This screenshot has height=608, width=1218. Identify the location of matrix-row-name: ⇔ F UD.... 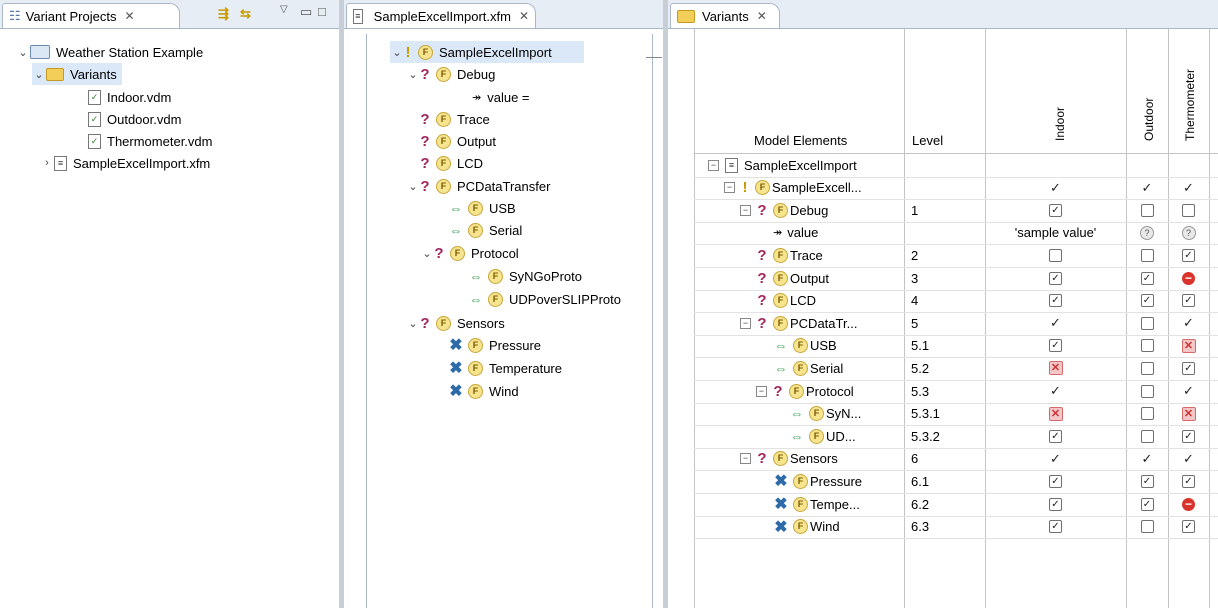
(814, 436).